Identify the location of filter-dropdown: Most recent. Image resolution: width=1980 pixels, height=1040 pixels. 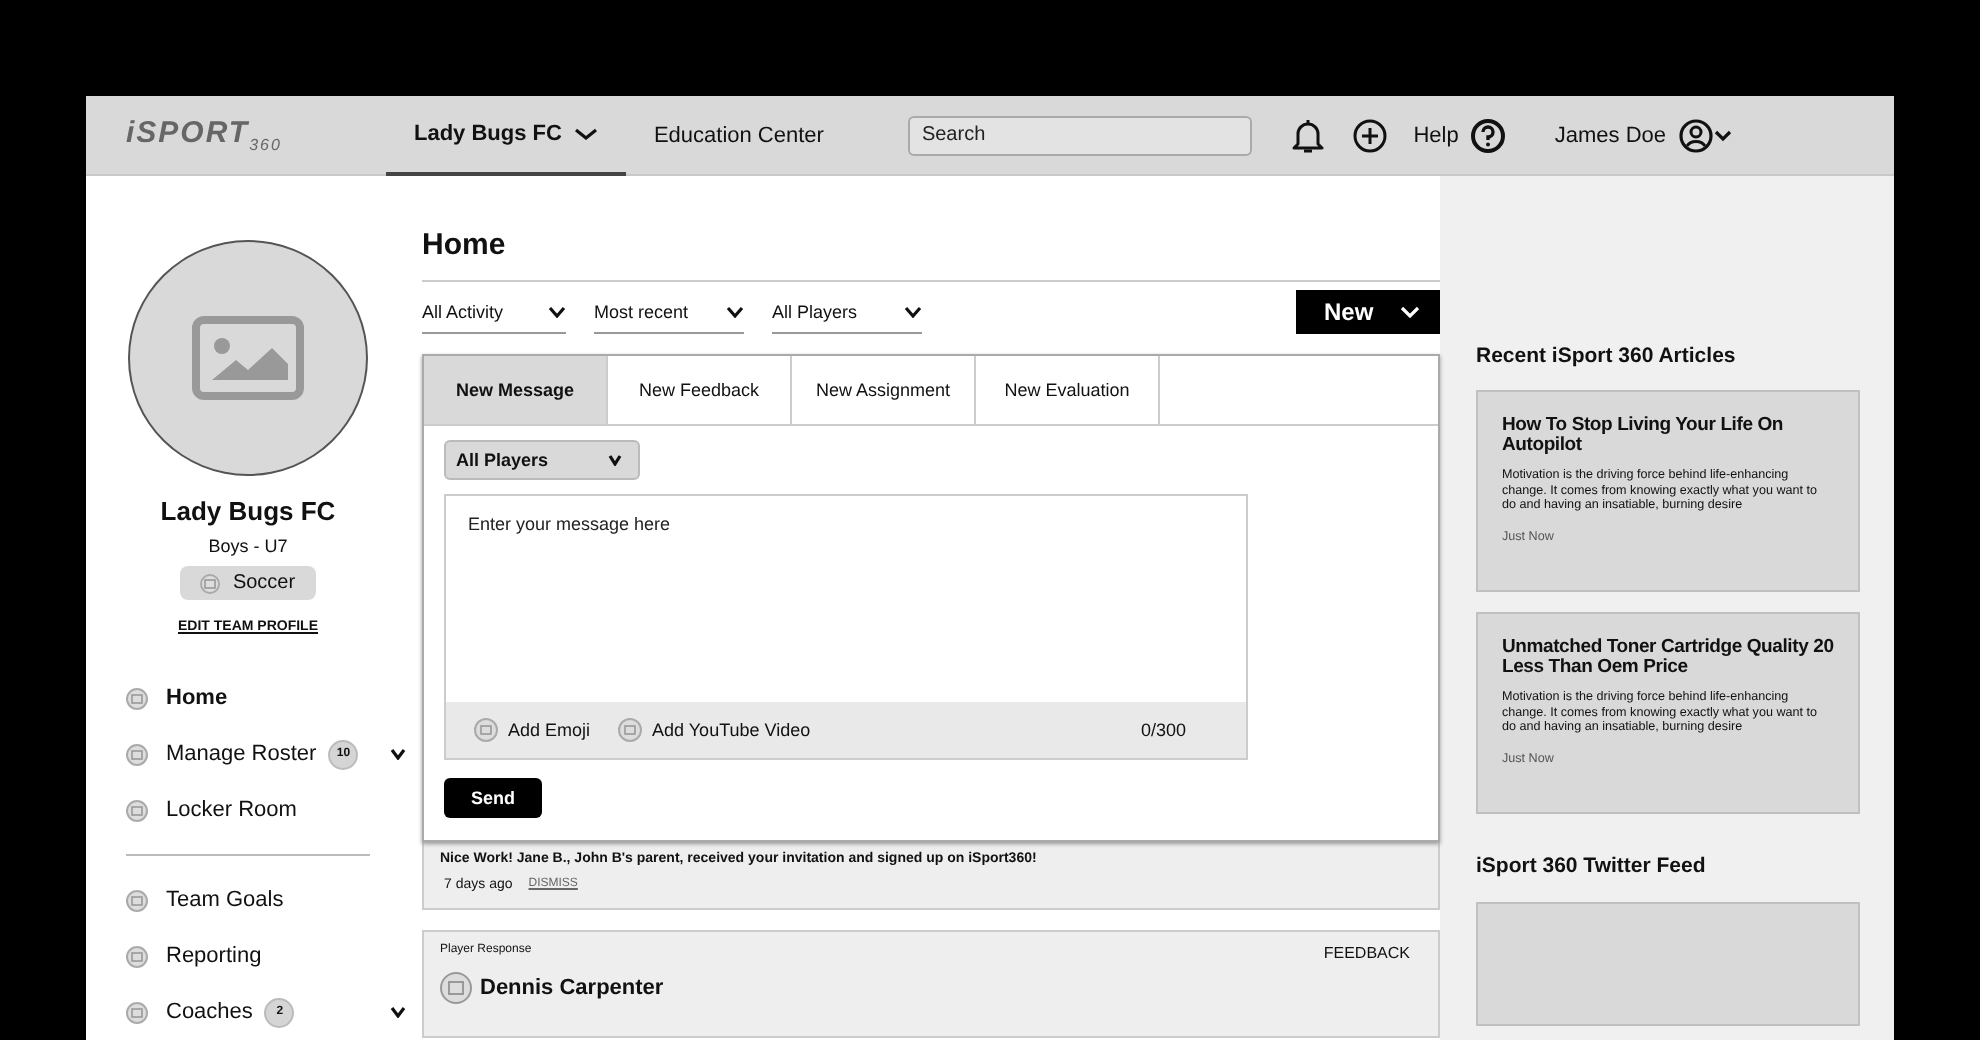
(669, 312).